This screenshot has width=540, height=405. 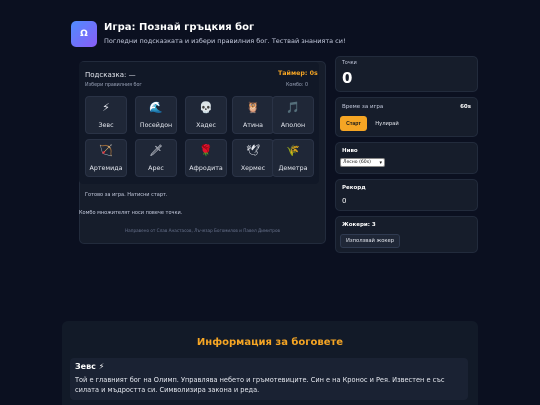 I want to click on bow-icon: 🏹, so click(x=106, y=150).